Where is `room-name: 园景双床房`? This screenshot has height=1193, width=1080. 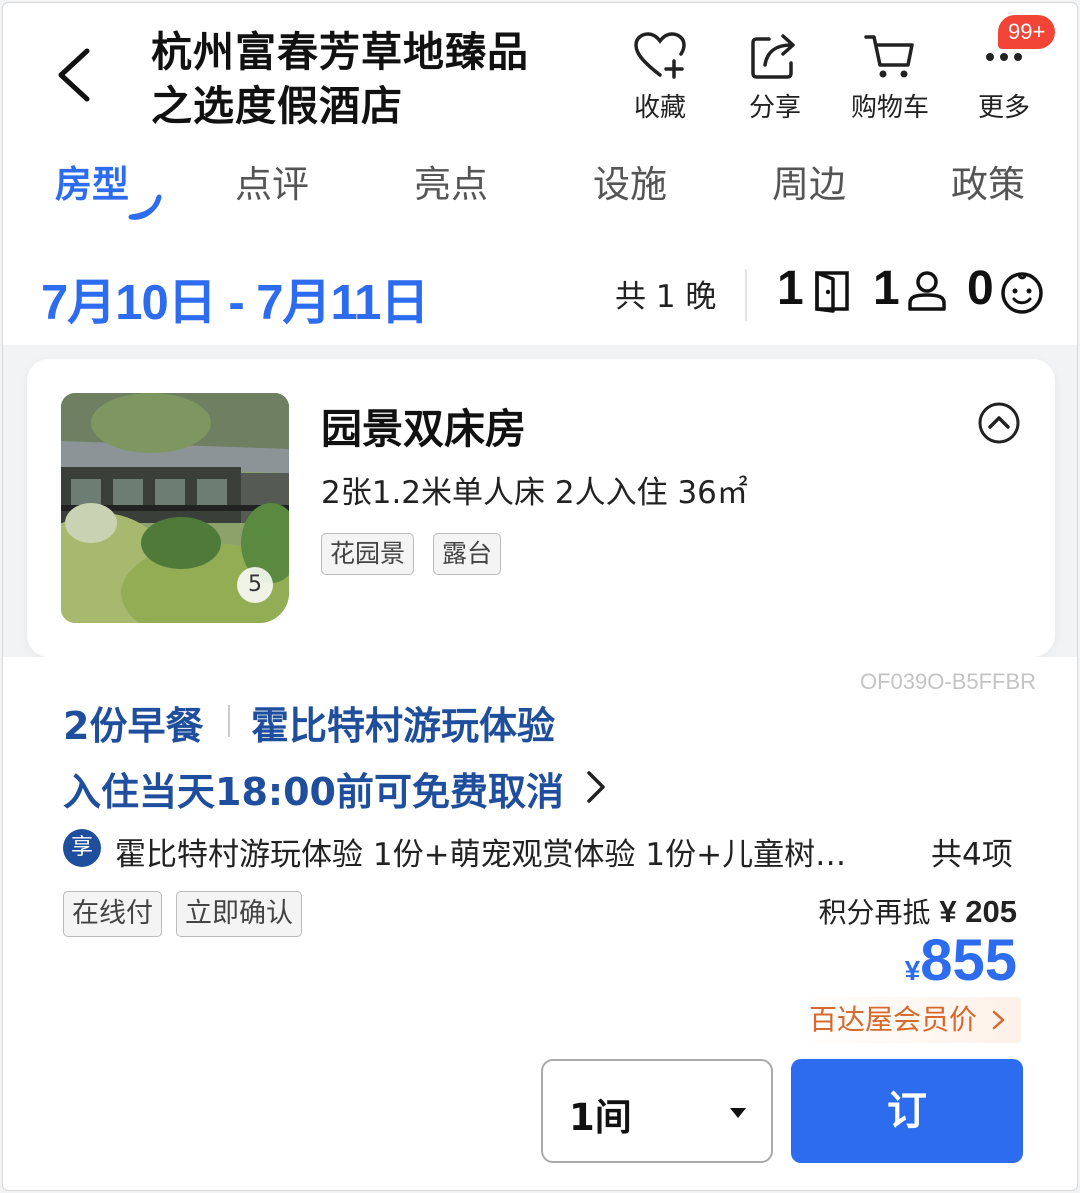
room-name: 园景双床房 is located at coordinates (423, 429).